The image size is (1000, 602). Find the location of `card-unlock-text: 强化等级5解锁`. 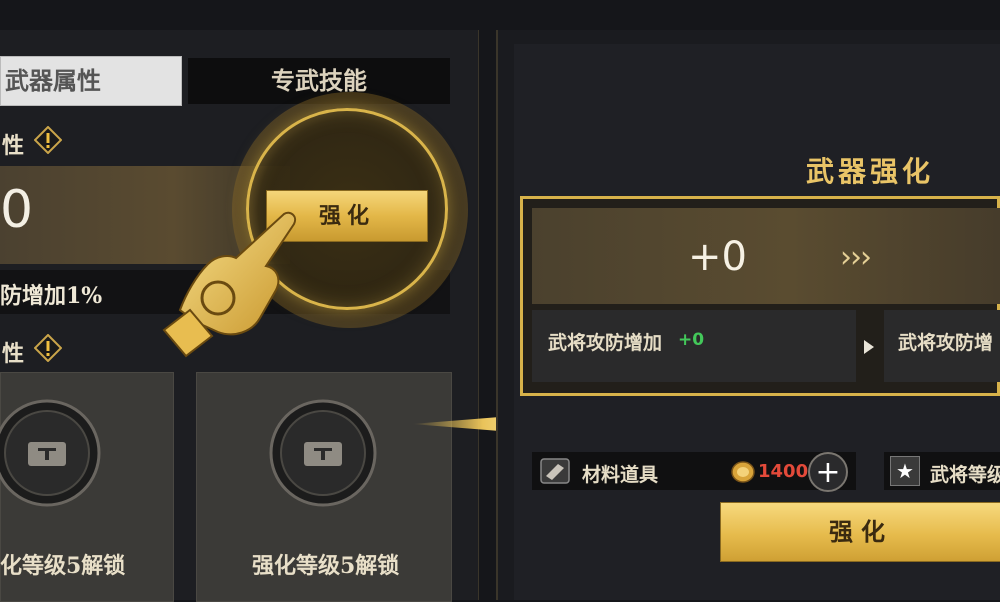

card-unlock-text: 强化等级5解锁 is located at coordinates (326, 566).